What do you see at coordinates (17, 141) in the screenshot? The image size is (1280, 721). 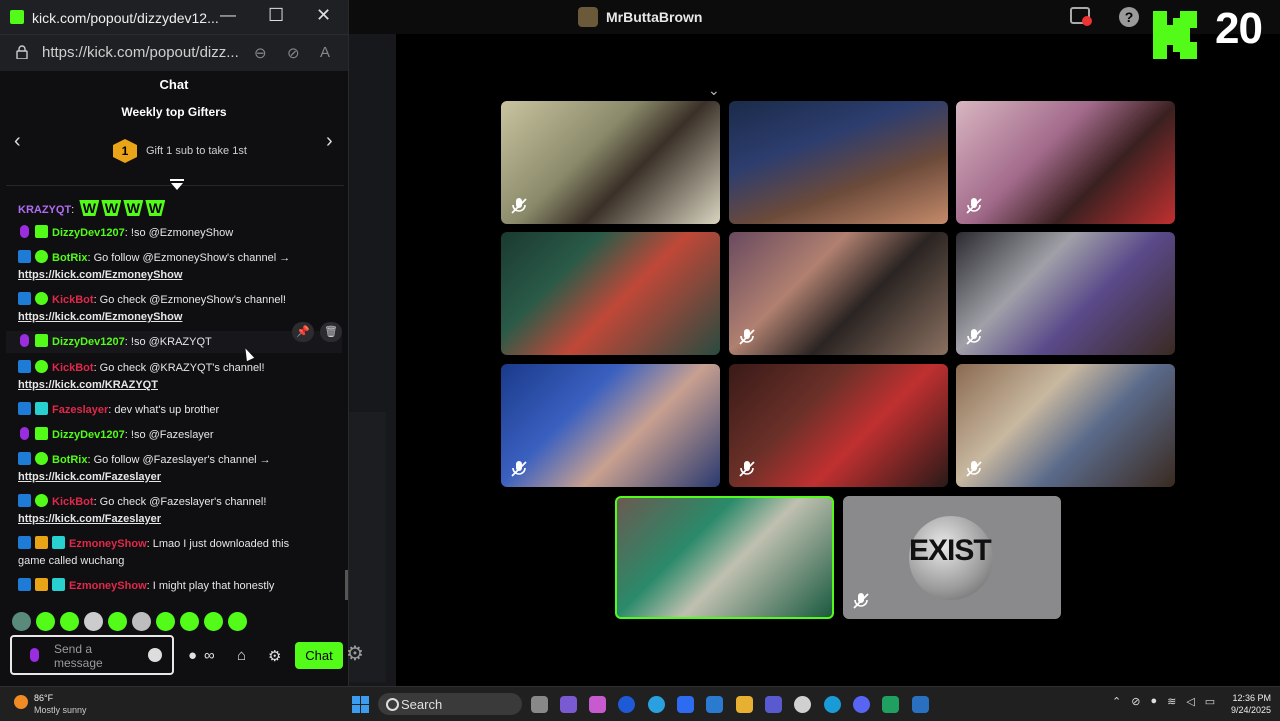 I see `chevron-left-icon: ‹` at bounding box center [17, 141].